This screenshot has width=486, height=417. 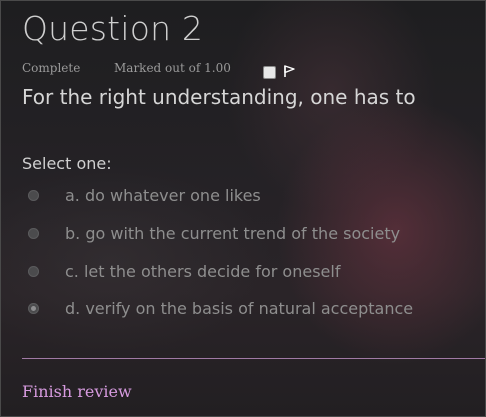 What do you see at coordinates (163, 195) in the screenshot?
I see `option-a-label: a. do whatever one likes` at bounding box center [163, 195].